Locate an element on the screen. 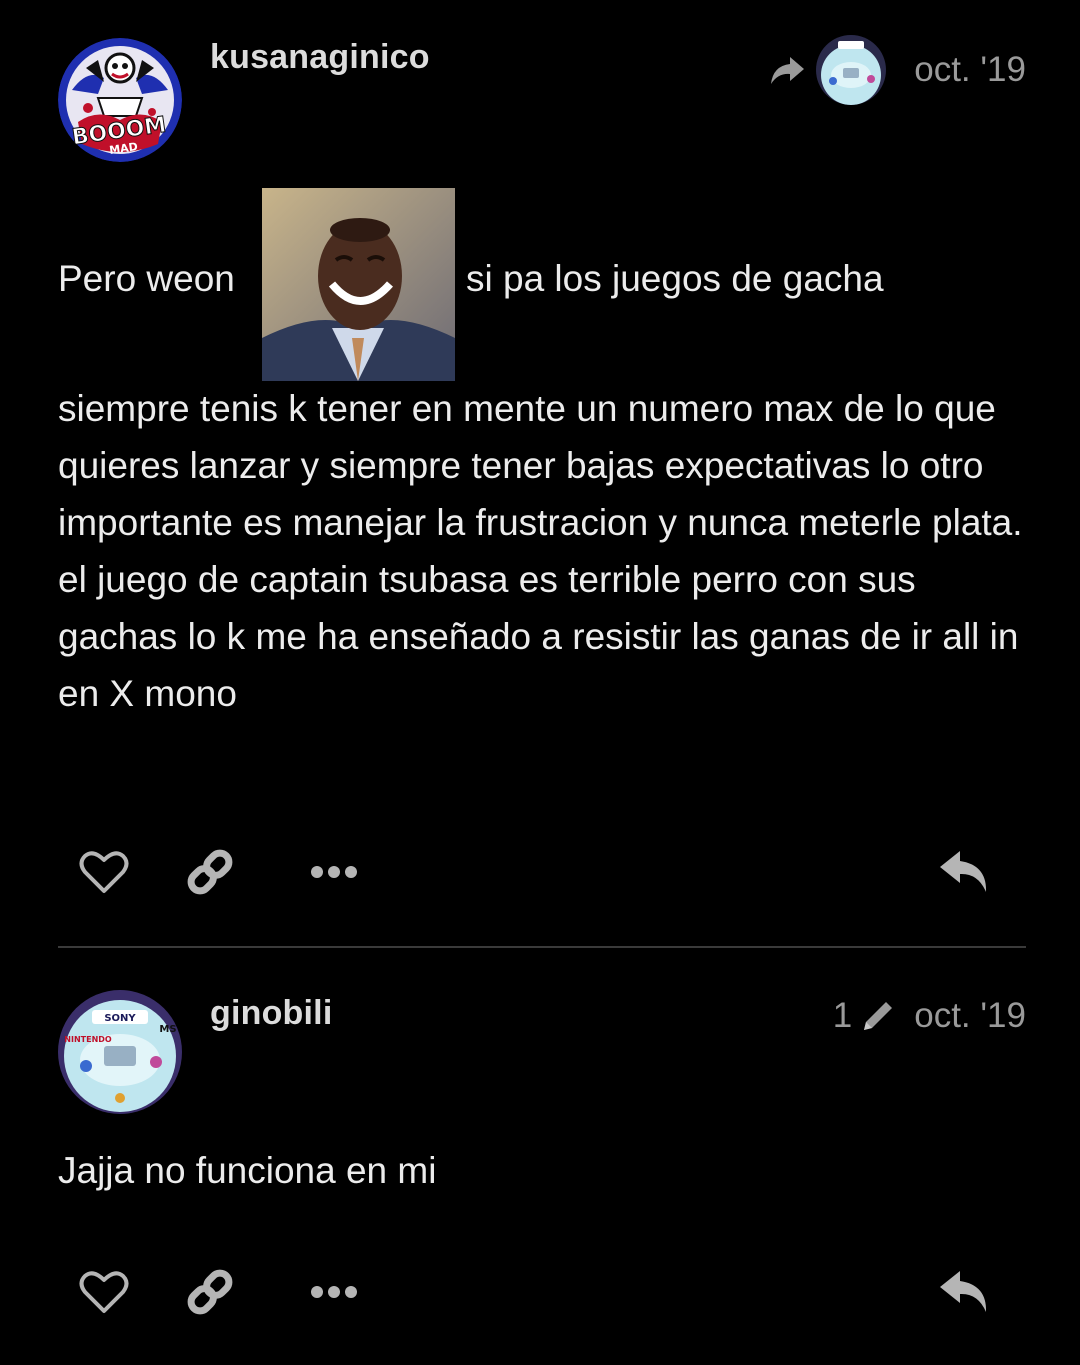 This screenshot has width=1080, height=1365. post-meta: 1 oct. '19 is located at coordinates (929, 1016).